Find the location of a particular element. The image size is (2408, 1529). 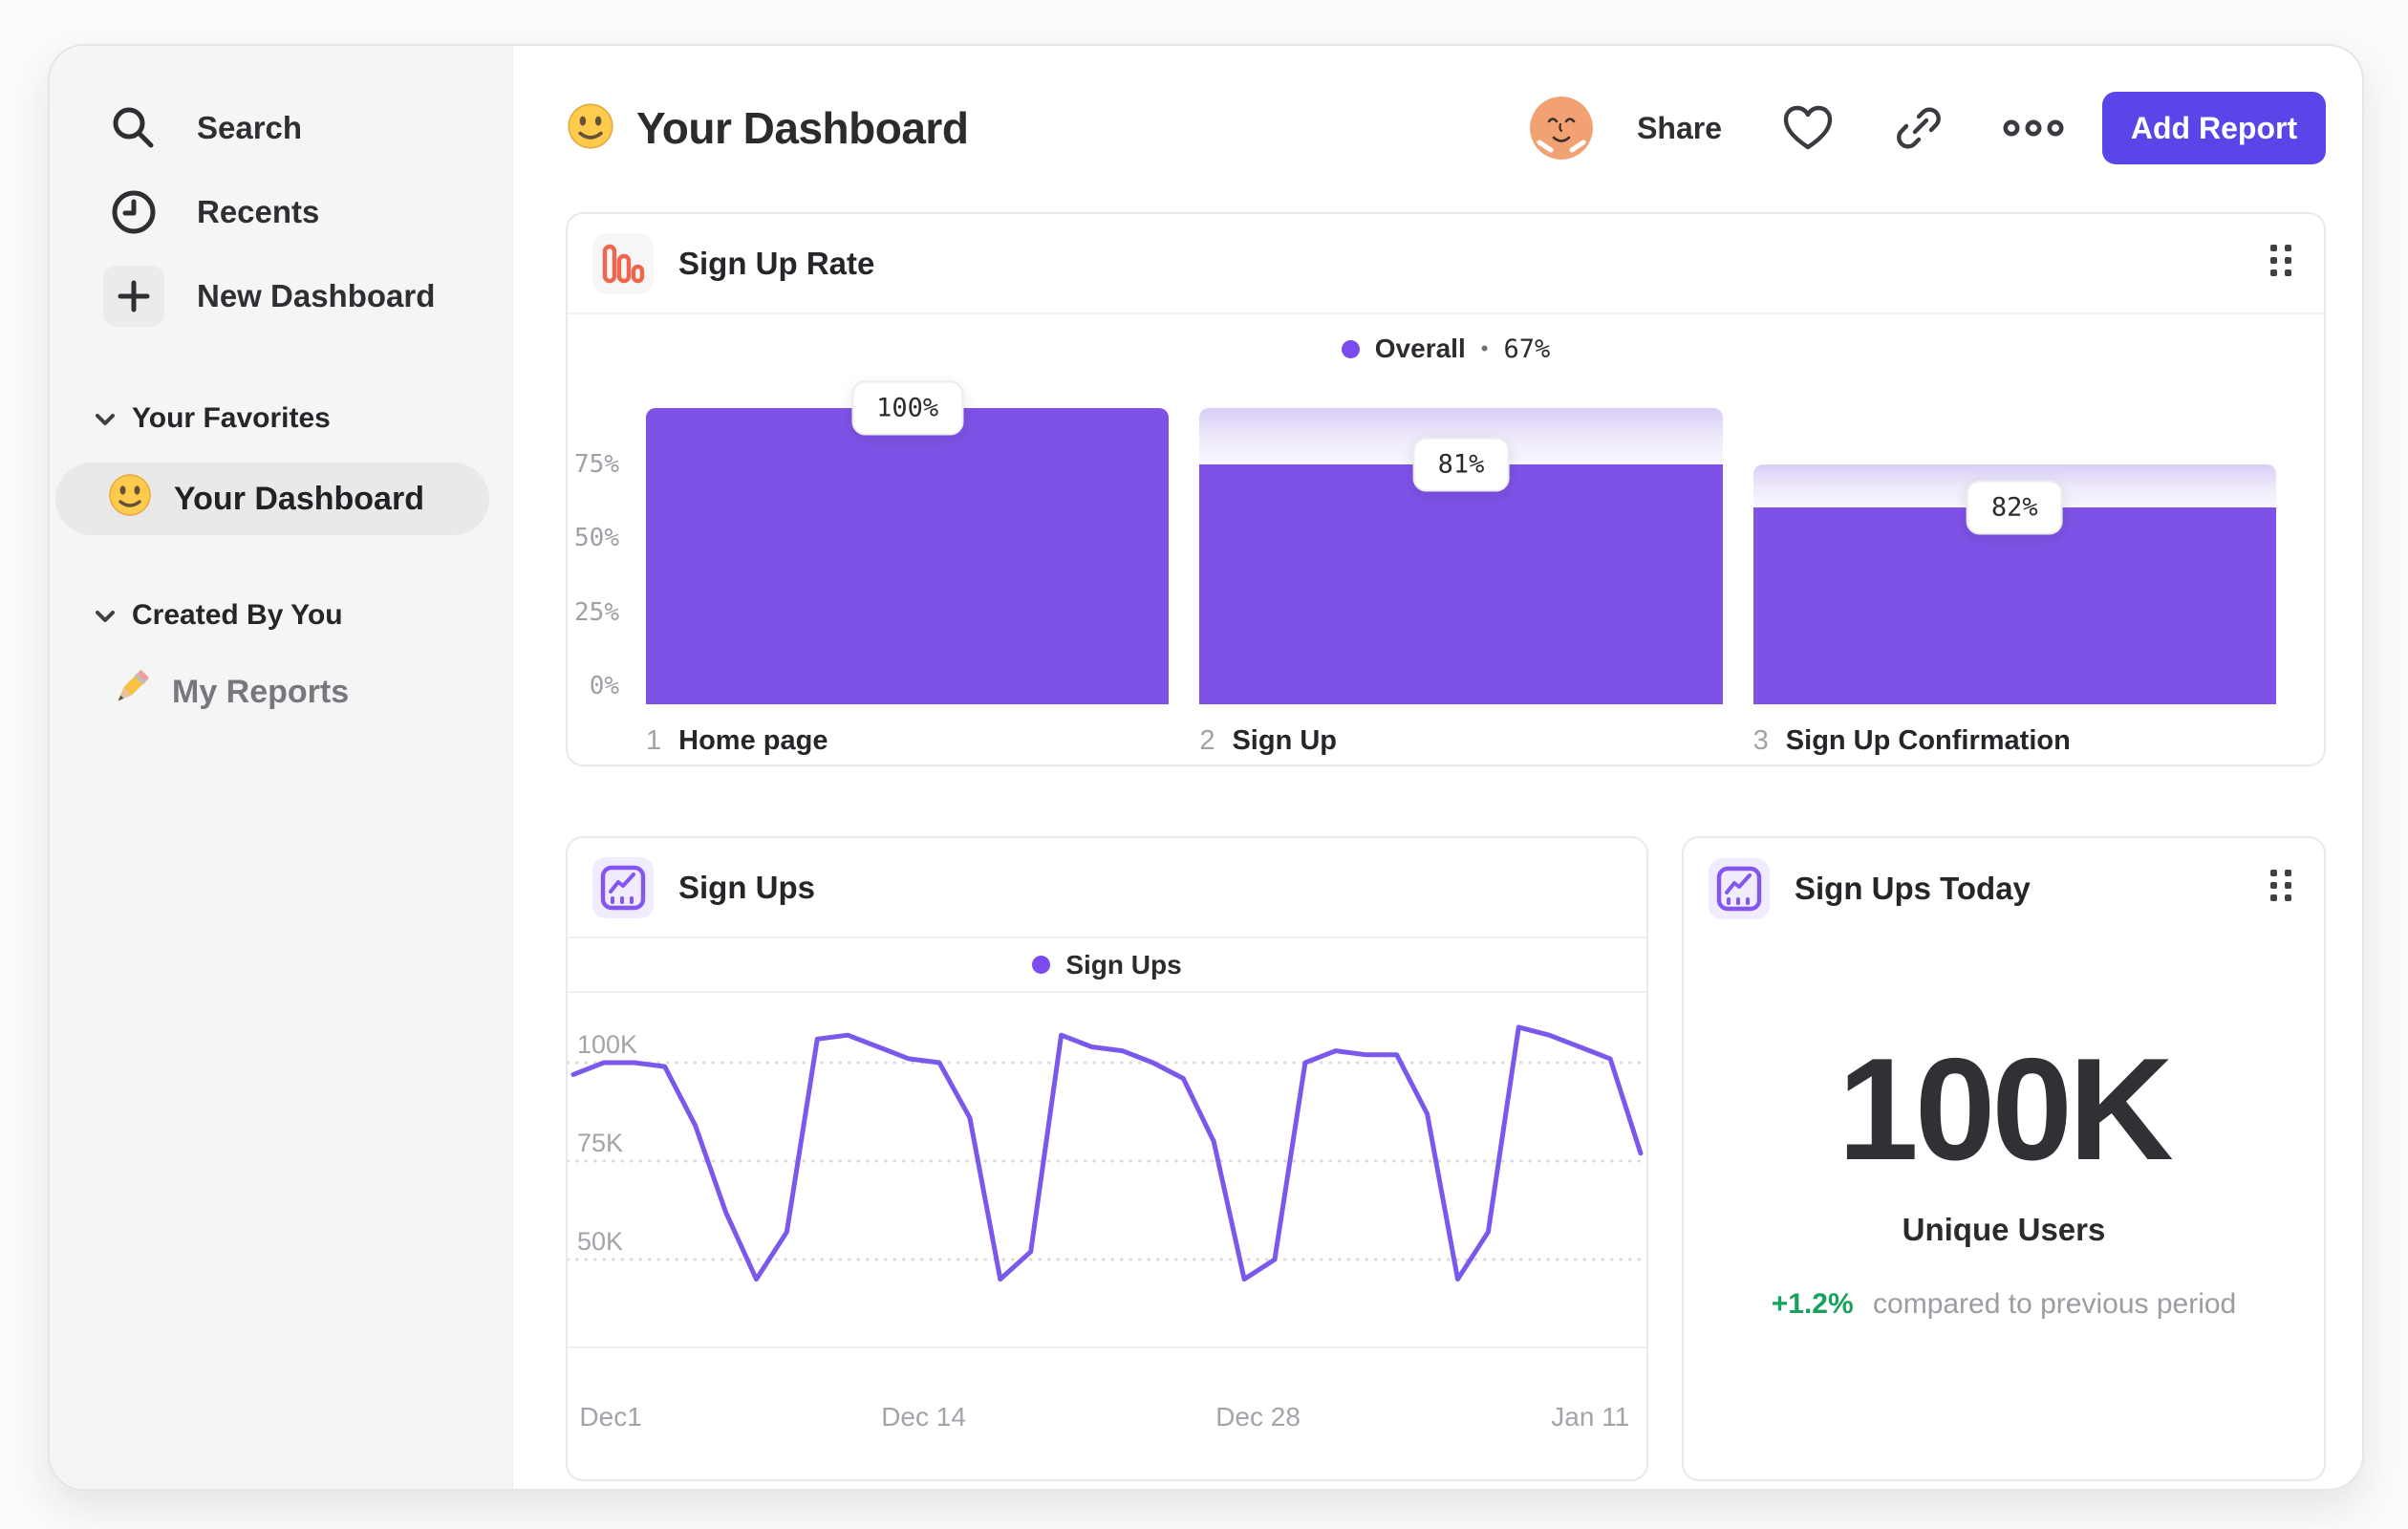

header-actions: Share Add Report is located at coordinates (1928, 128).